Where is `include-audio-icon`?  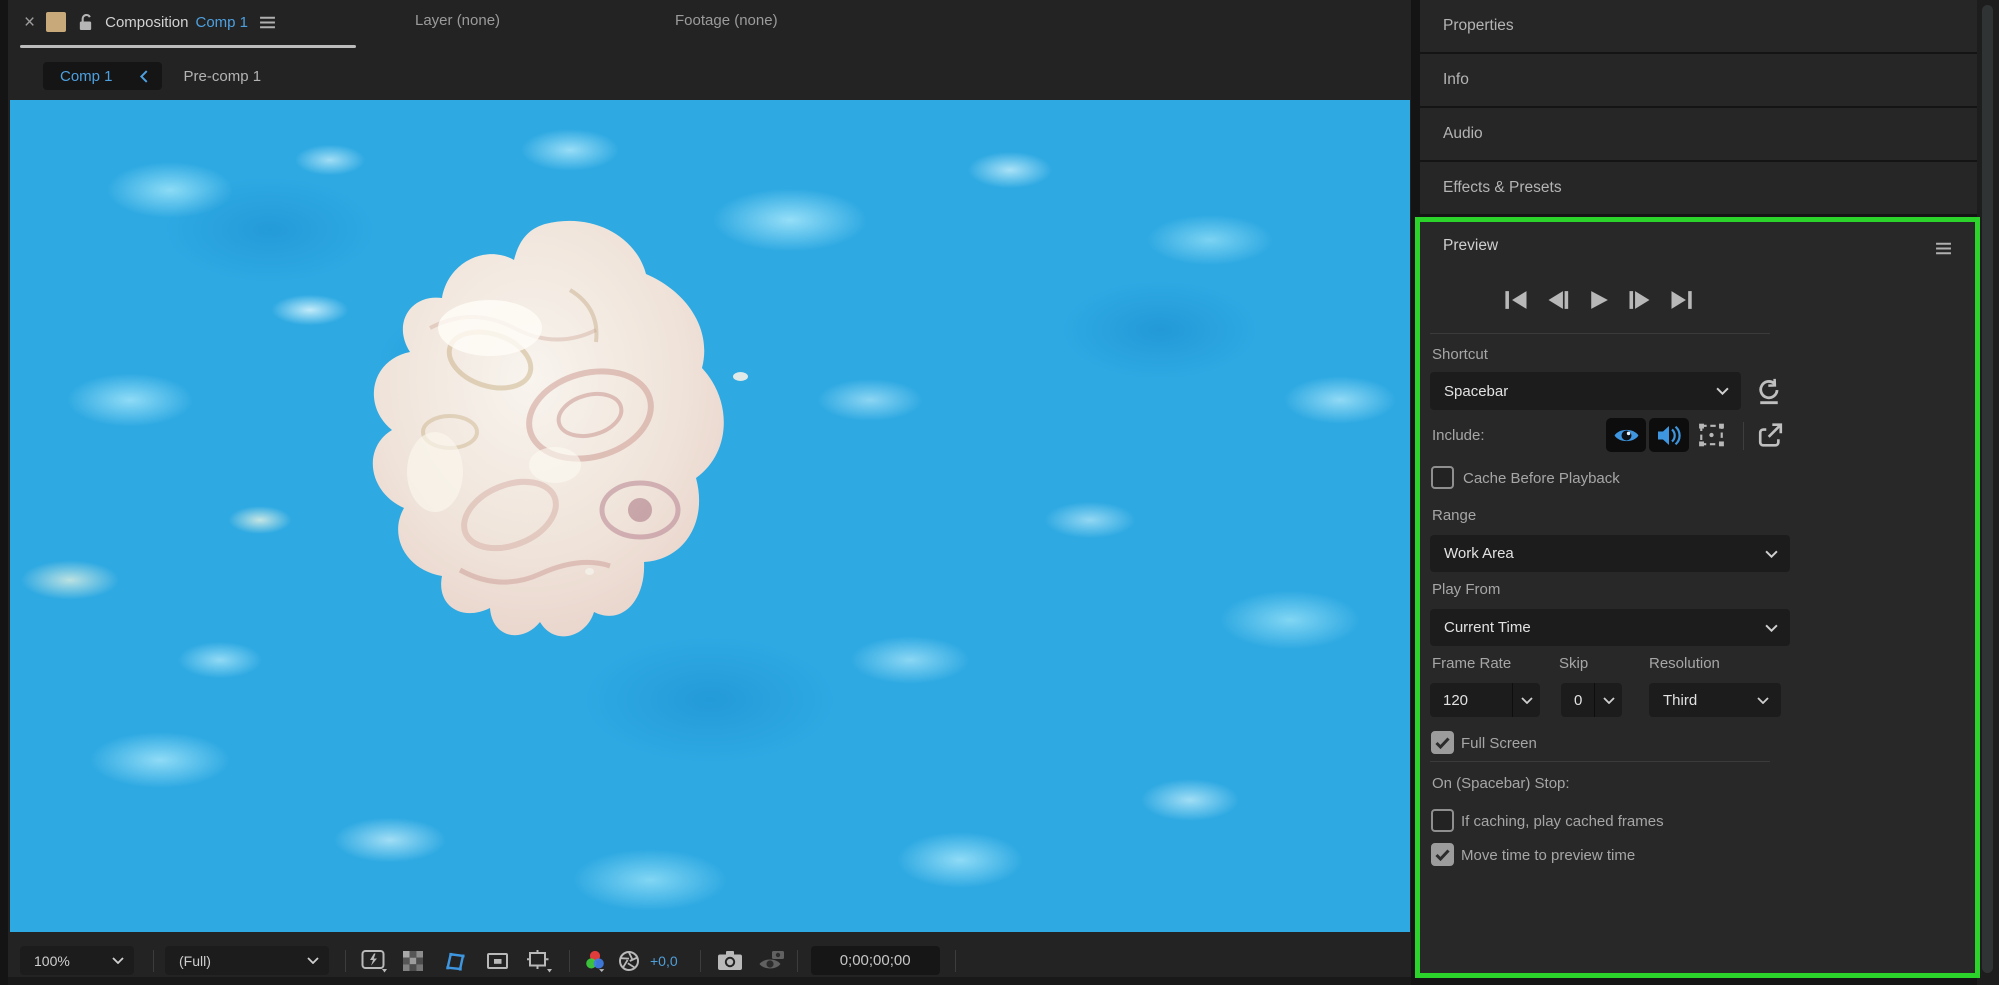
include-audio-icon is located at coordinates (1669, 435).